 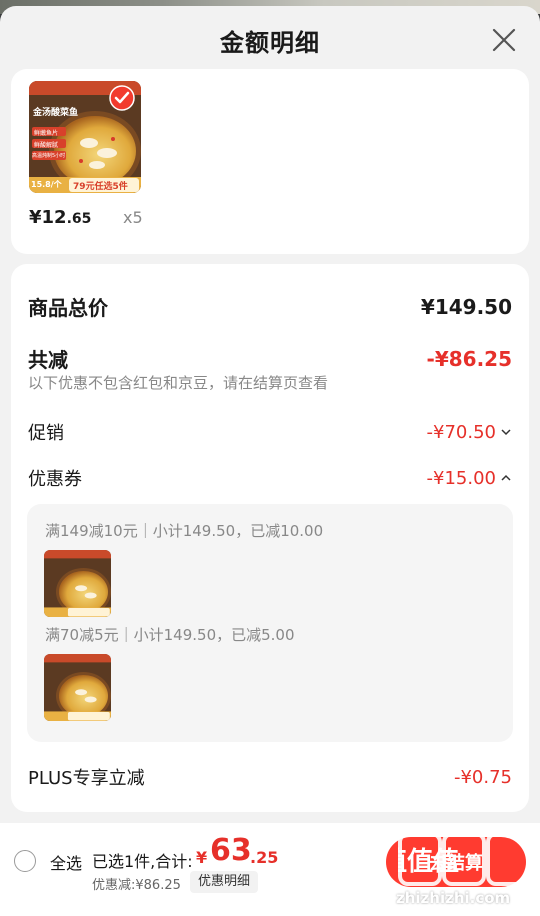 I want to click on coupon-value: -¥15.00, so click(x=461, y=478).